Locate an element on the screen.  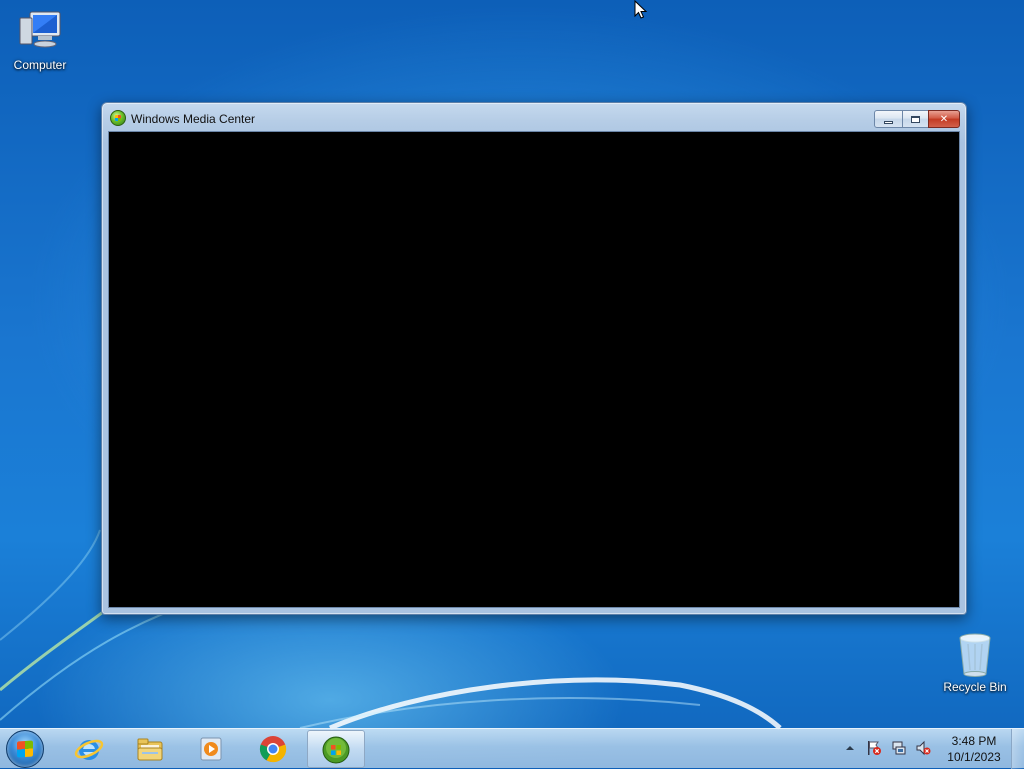
show-desktop-button is located at coordinates (1017, 749).